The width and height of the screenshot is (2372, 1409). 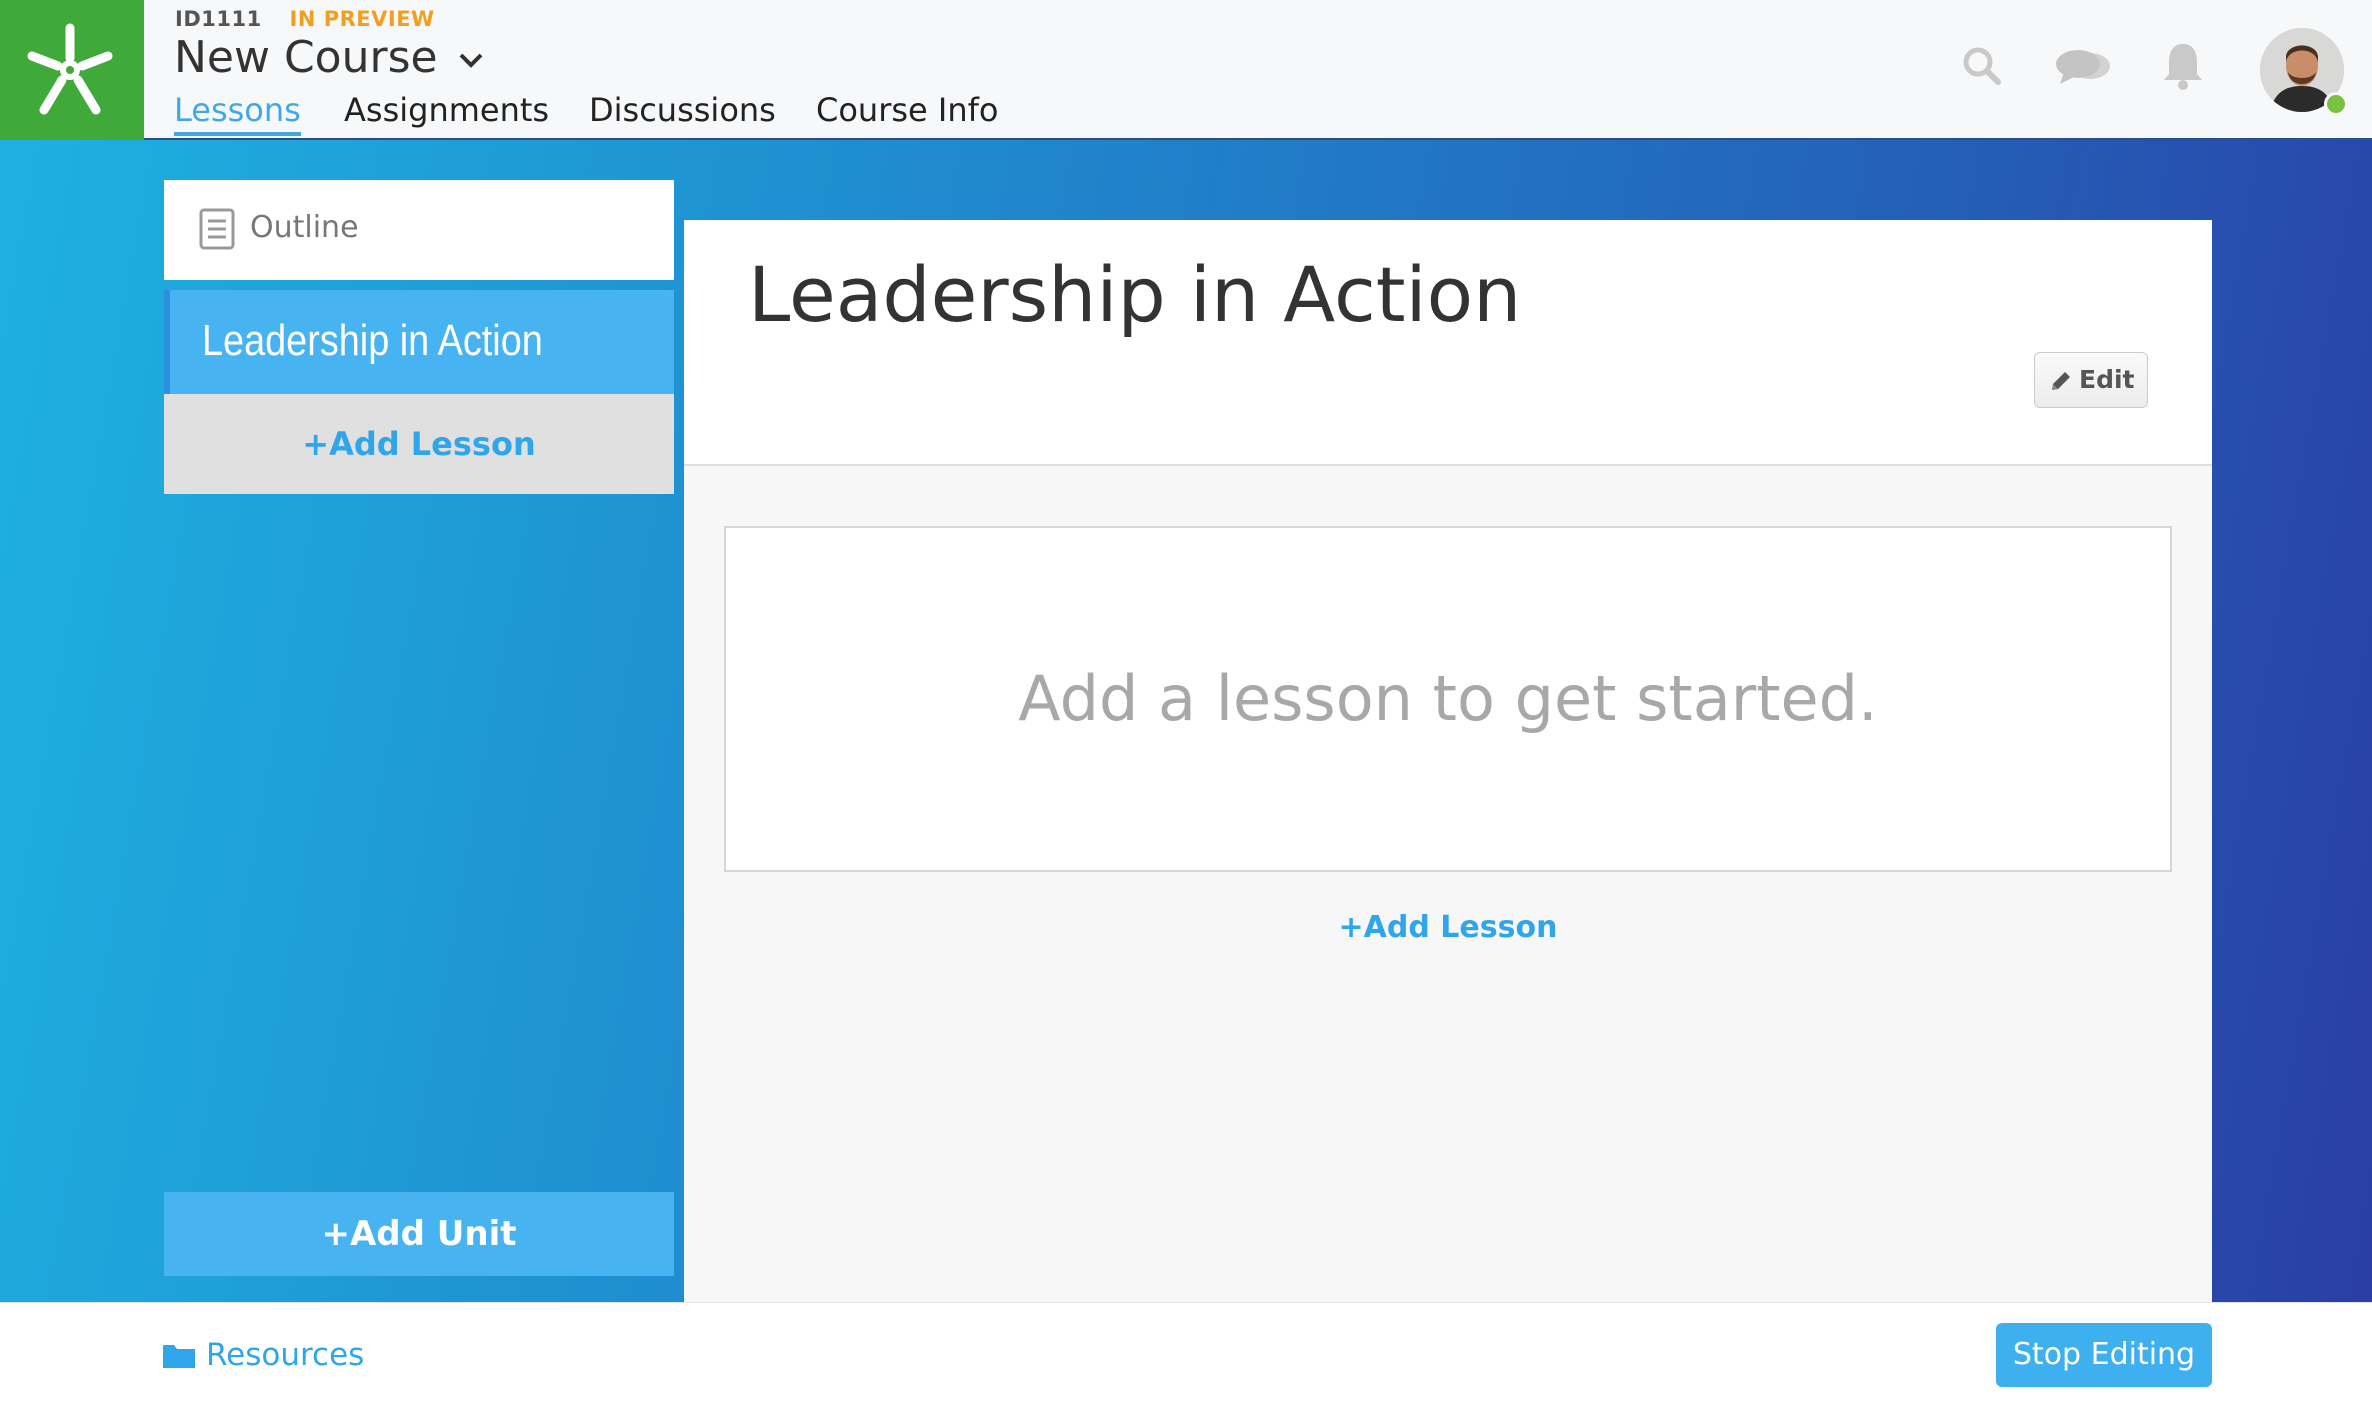 I want to click on bell-icon, so click(x=2183, y=66).